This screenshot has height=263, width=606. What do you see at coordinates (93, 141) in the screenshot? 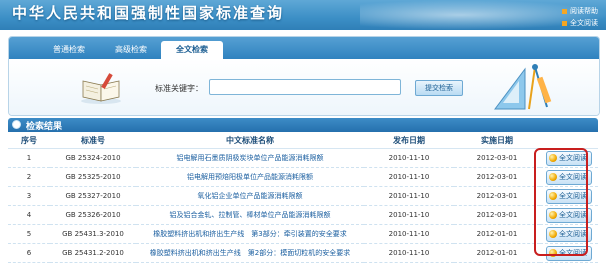
I see `col-header-code: 标准号` at bounding box center [93, 141].